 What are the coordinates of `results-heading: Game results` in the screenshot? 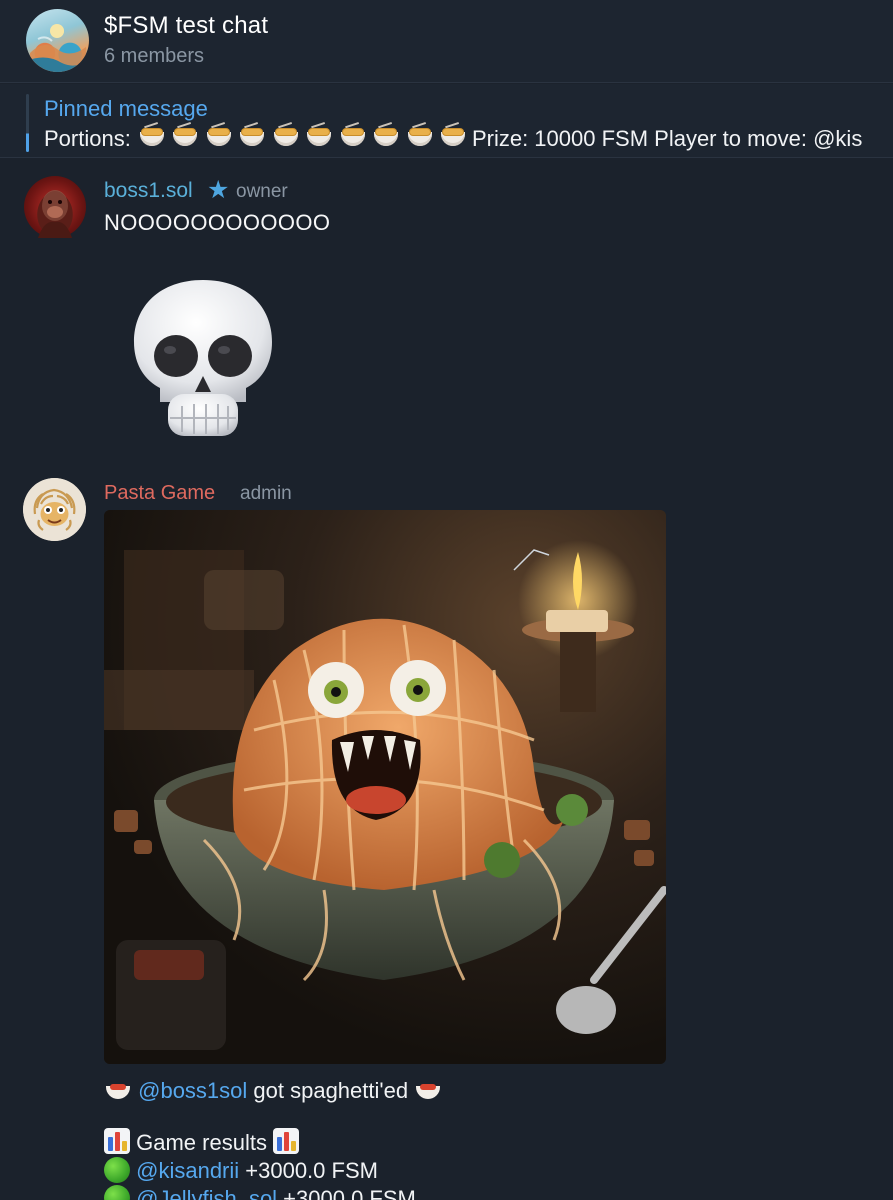 It's located at (202, 1142).